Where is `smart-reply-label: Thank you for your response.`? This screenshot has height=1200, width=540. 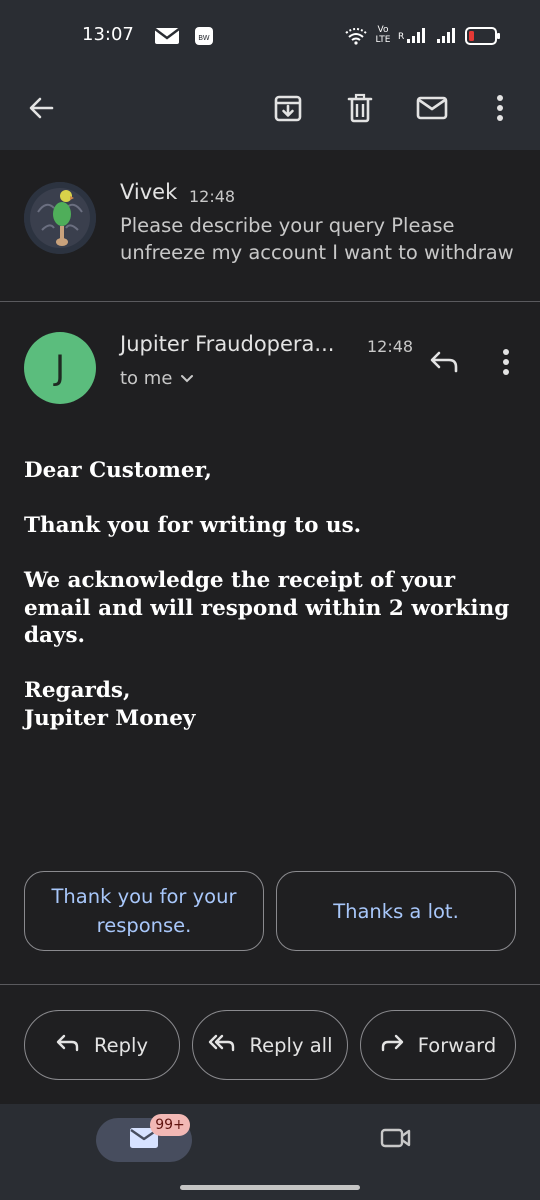 smart-reply-label: Thank you for your response. is located at coordinates (144, 911).